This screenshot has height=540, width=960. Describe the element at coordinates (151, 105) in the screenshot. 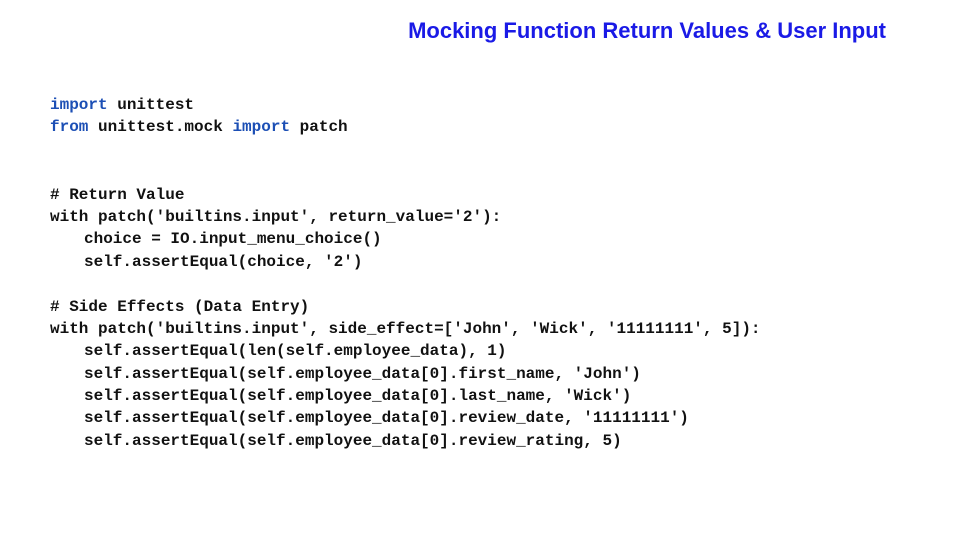

I see `code-text: unittest` at that location.